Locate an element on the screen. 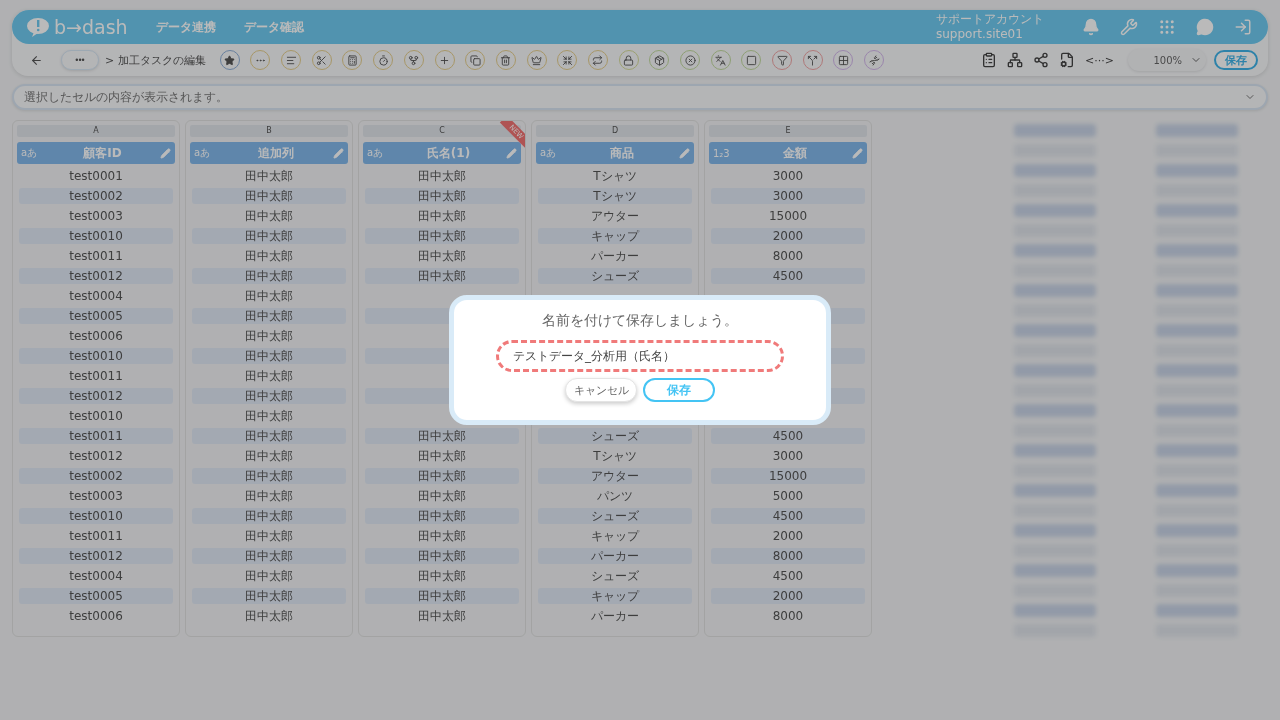  table-cell-text: test0010 is located at coordinates (96, 416).